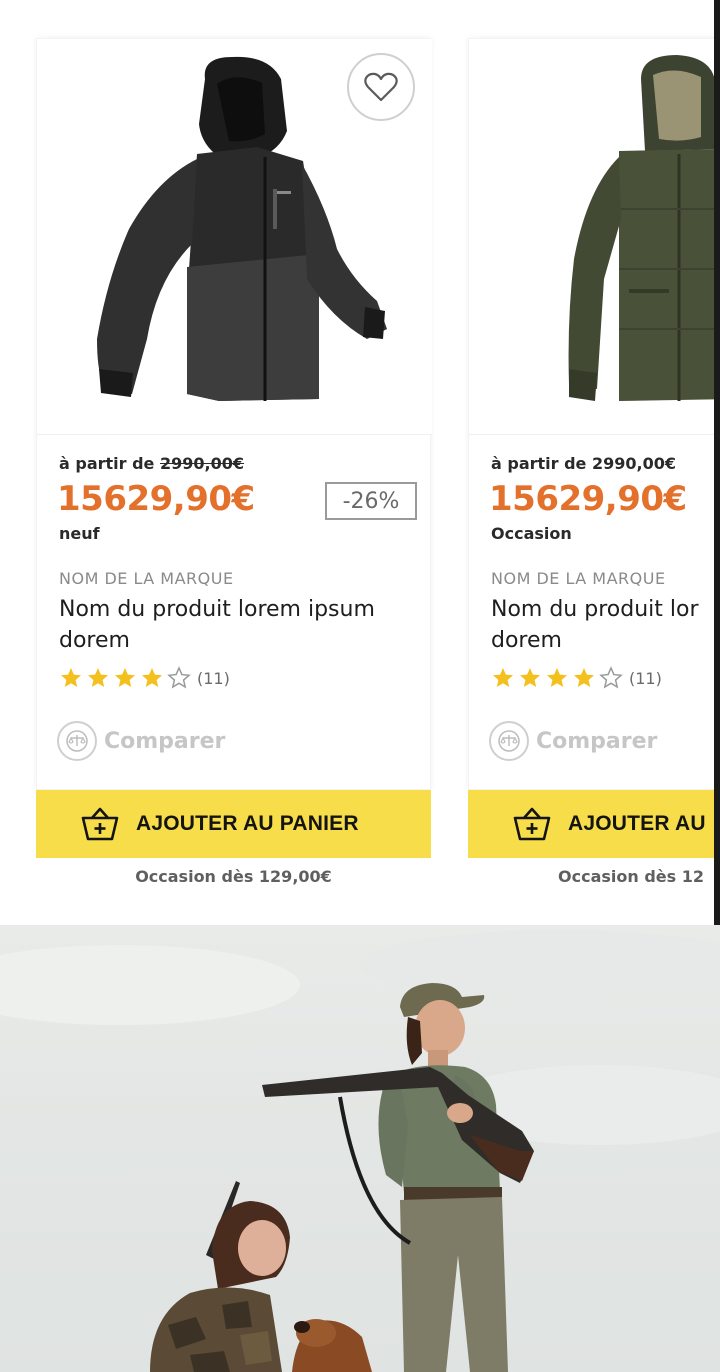  What do you see at coordinates (531, 533) in the screenshot?
I see `condition-label: Occasion` at bounding box center [531, 533].